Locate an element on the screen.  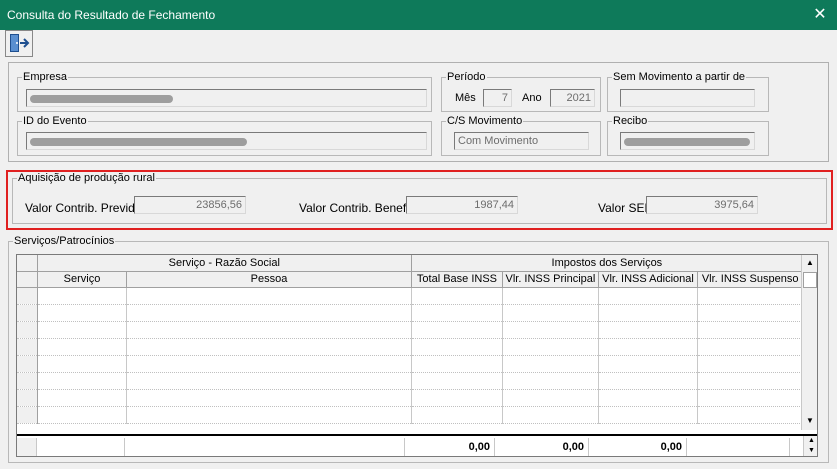
total-base-inss: 0,00 is located at coordinates (450, 447).